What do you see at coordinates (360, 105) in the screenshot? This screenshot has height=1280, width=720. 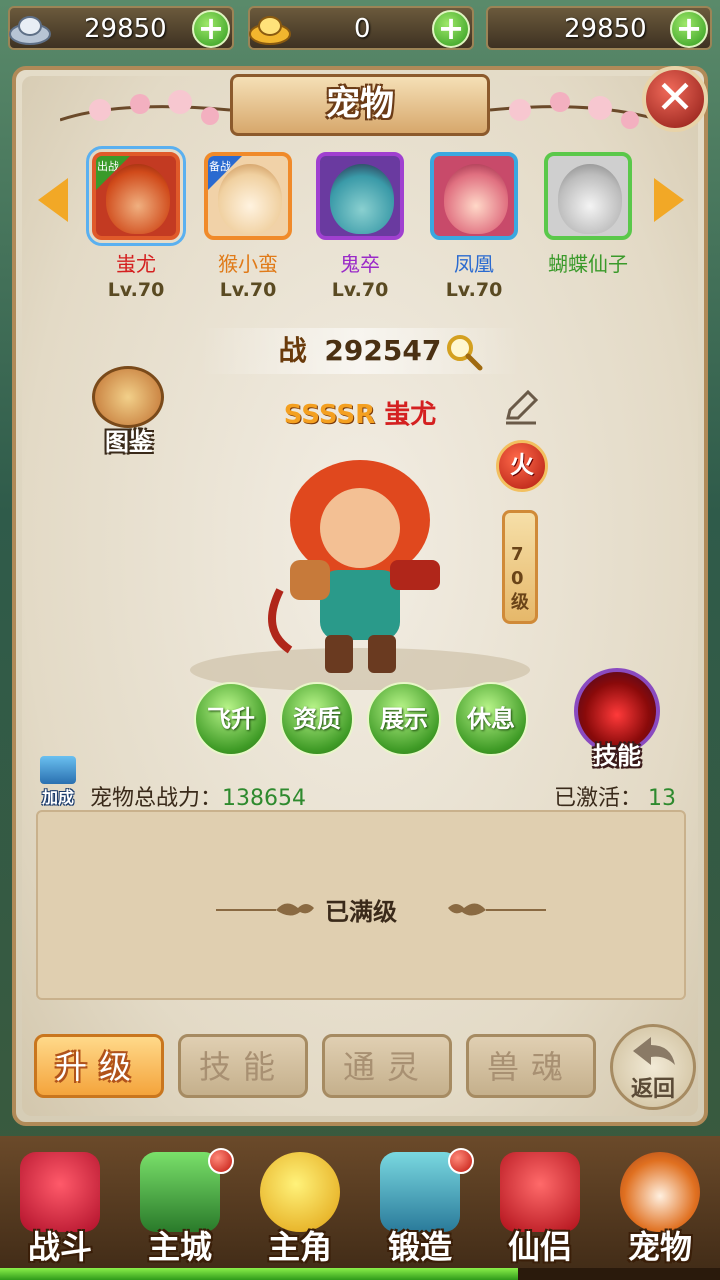 I see `window-title: 宠物` at bounding box center [360, 105].